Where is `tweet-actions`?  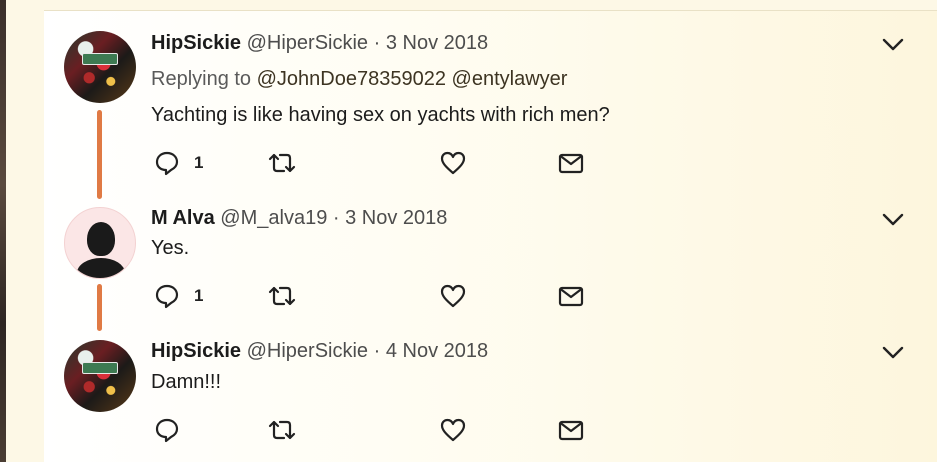
tweet-actions is located at coordinates (369, 430).